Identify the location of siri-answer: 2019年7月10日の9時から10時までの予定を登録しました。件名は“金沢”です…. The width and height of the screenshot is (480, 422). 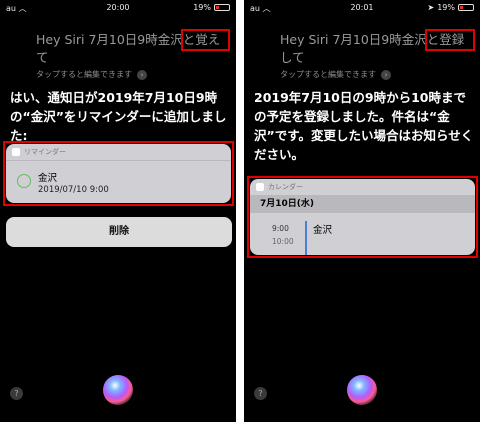
(364, 126).